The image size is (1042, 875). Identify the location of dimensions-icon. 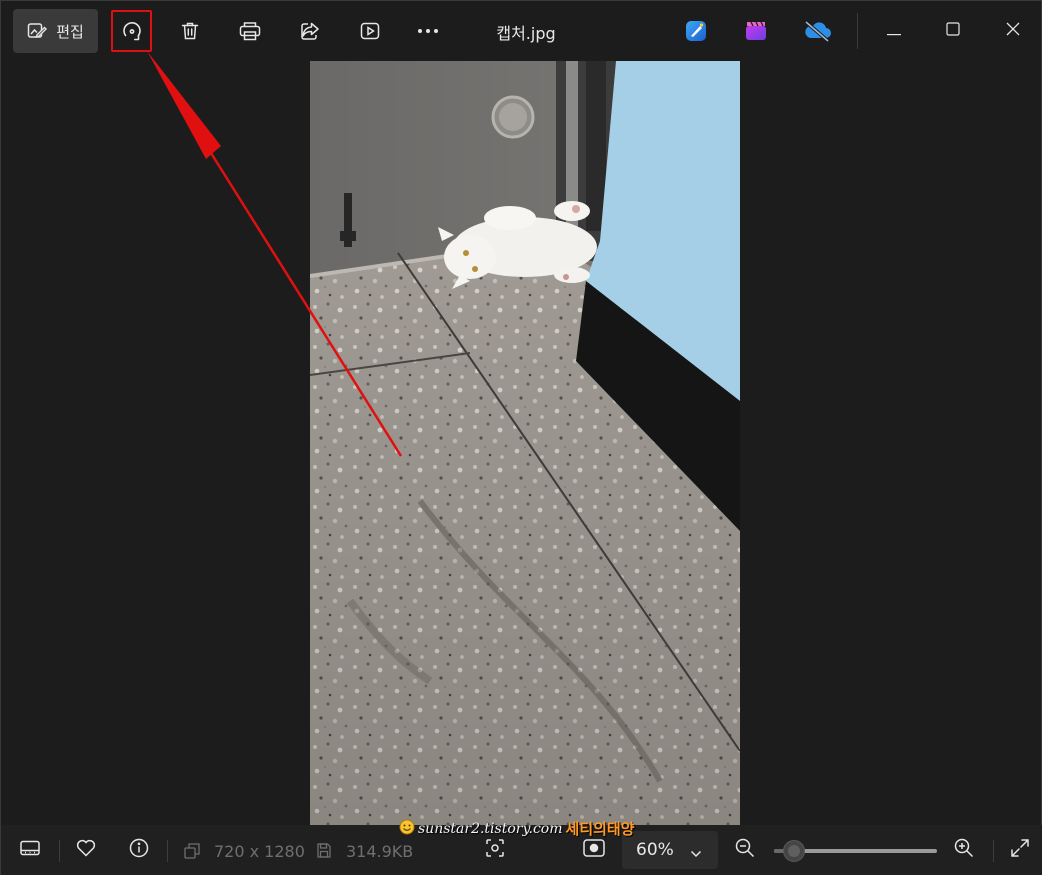
(192, 853).